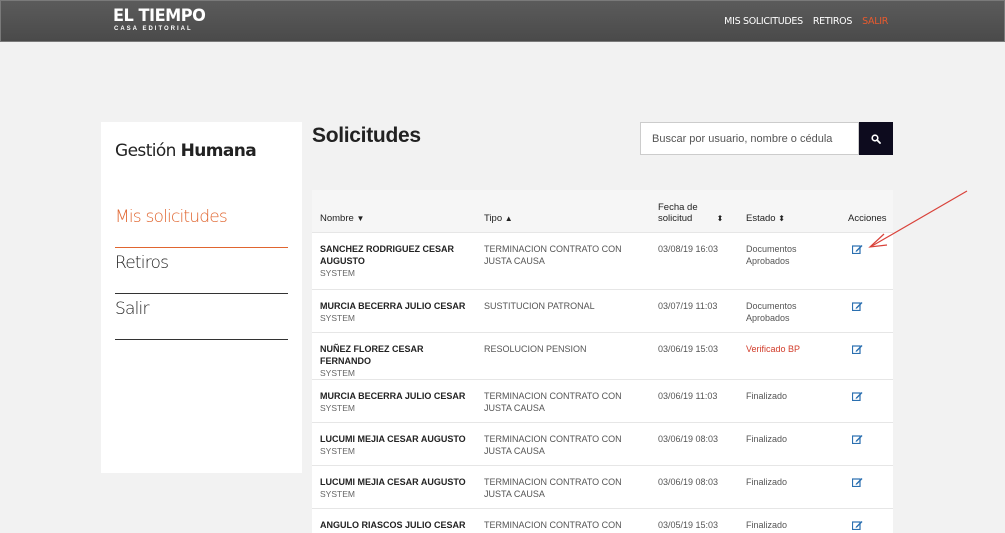 The image size is (1005, 533). What do you see at coordinates (372, 354) in the screenshot?
I see `employee-name: NUÑEZ FLOREZ CESAR FERNANDO` at bounding box center [372, 354].